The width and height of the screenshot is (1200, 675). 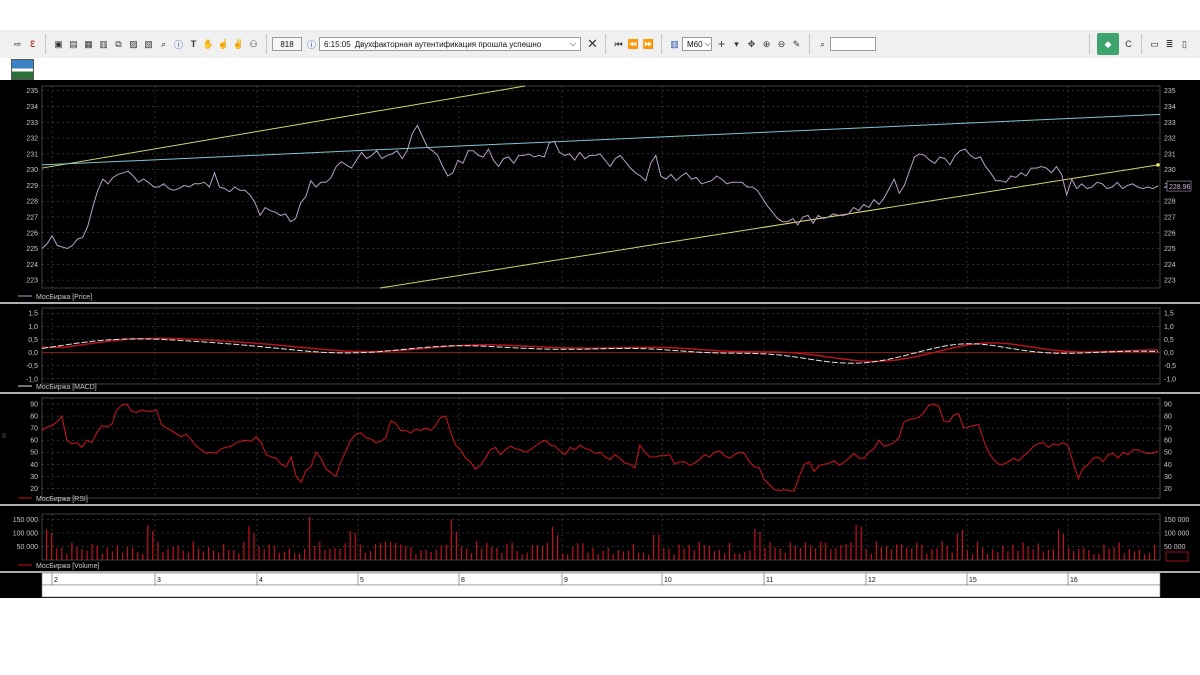 What do you see at coordinates (178, 44) in the screenshot?
I see `info-icon: ⓘ` at bounding box center [178, 44].